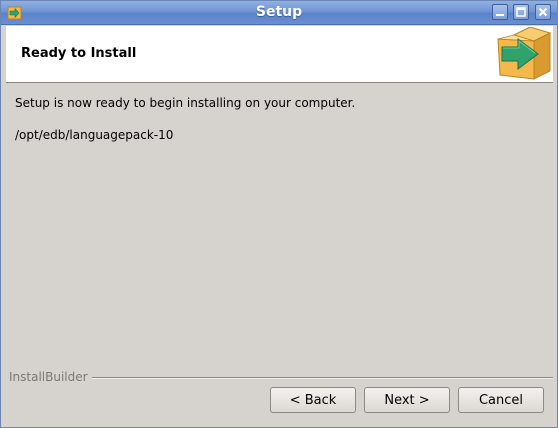 This screenshot has height=428, width=558. What do you see at coordinates (523, 55) in the screenshot?
I see `box-arrow-icon` at bounding box center [523, 55].